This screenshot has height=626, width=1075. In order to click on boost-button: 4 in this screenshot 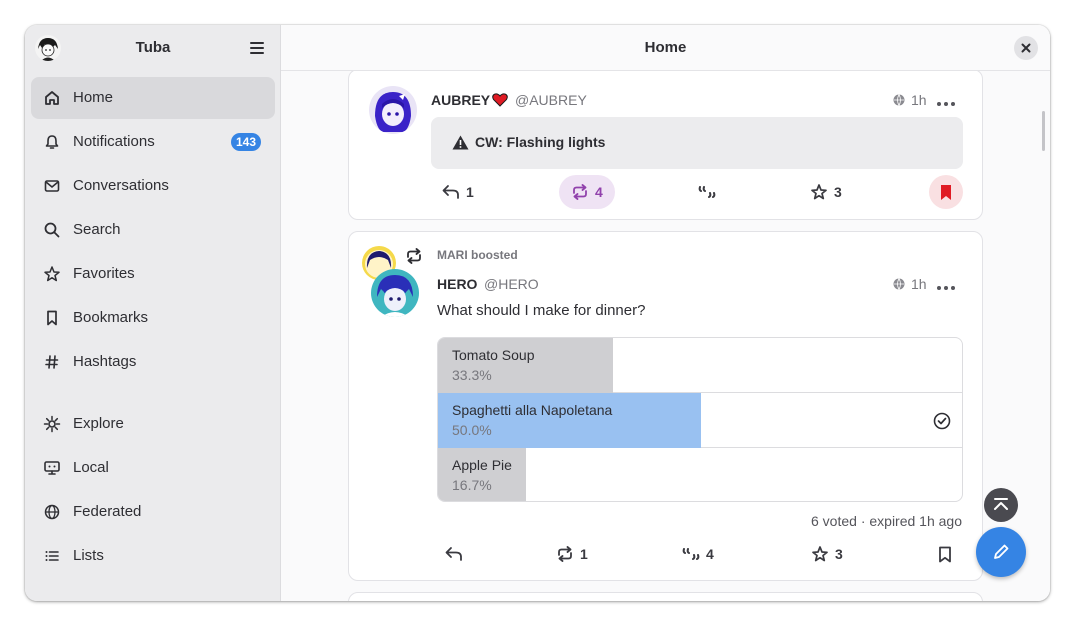, I will do `click(587, 192)`.